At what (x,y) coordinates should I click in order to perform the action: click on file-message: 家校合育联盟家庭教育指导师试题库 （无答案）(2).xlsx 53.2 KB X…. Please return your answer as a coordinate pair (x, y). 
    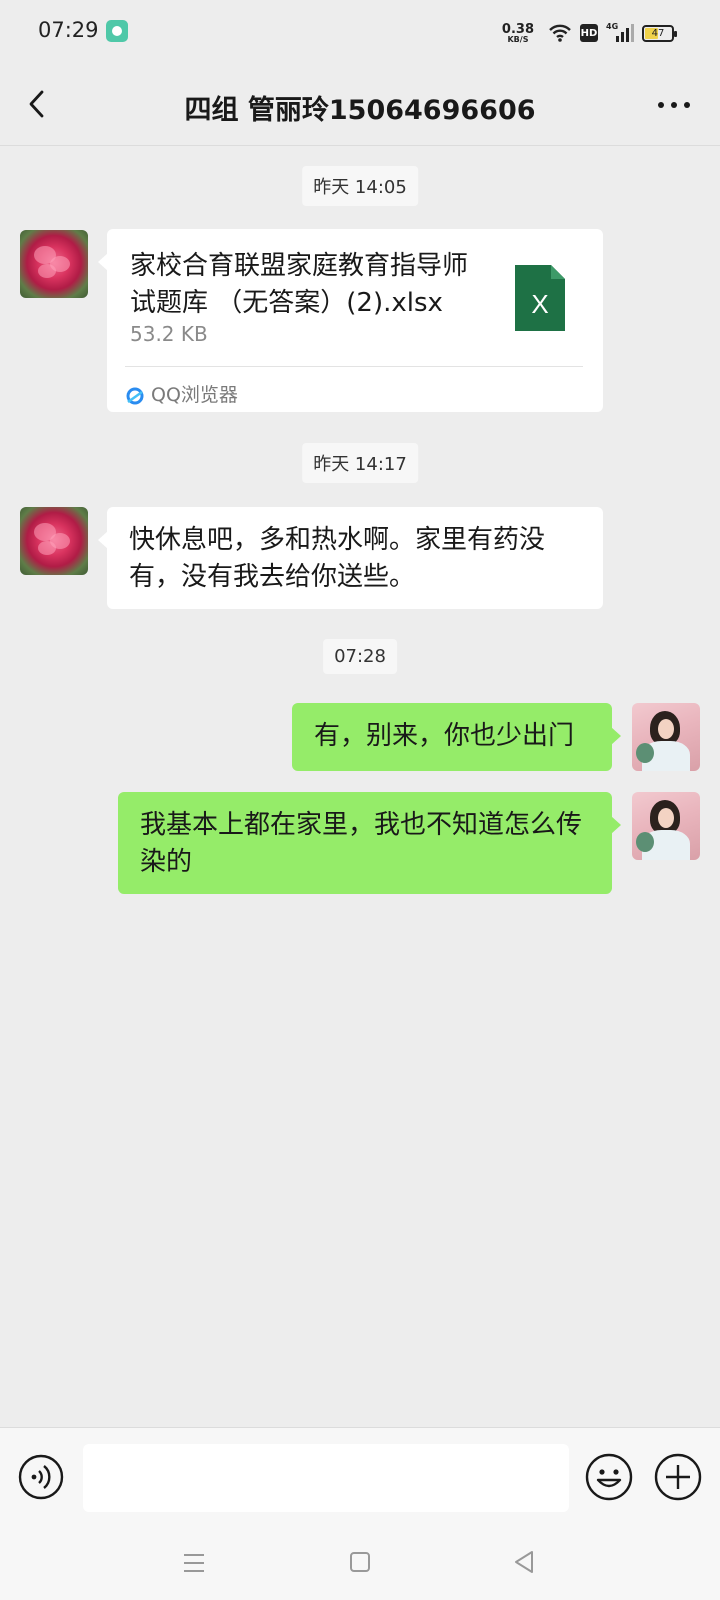
    Looking at the image, I should click on (350, 321).